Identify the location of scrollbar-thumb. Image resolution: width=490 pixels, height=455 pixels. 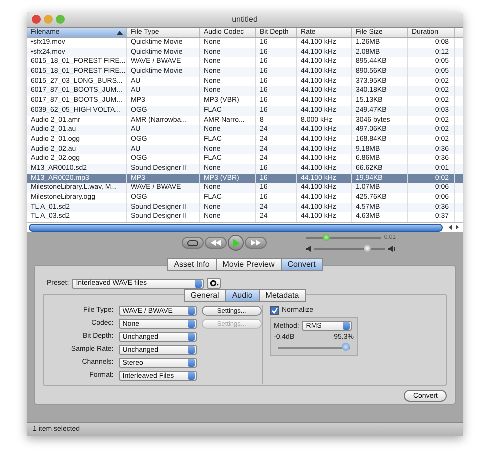
(236, 228).